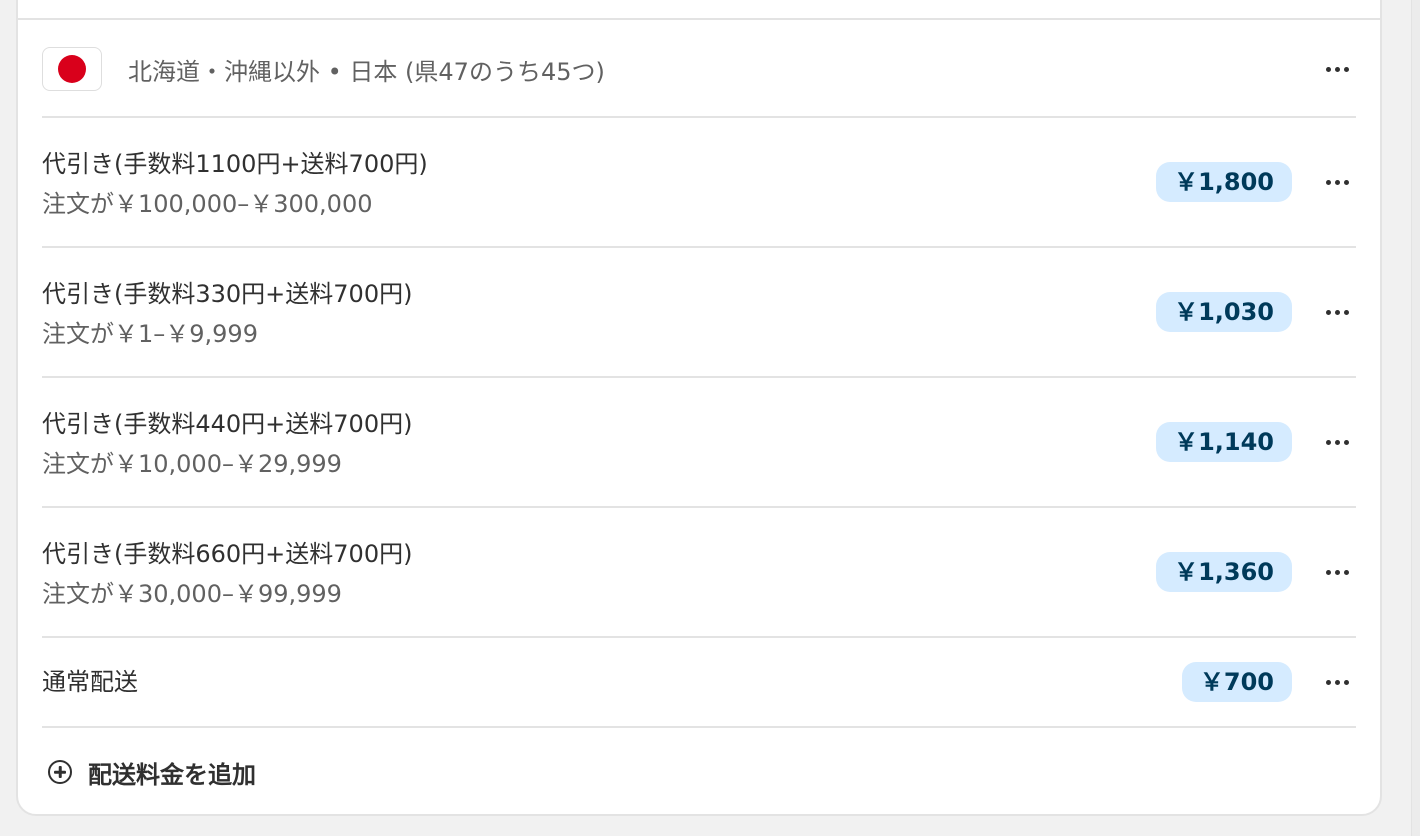  I want to click on plus-circle-icon, so click(60, 772).